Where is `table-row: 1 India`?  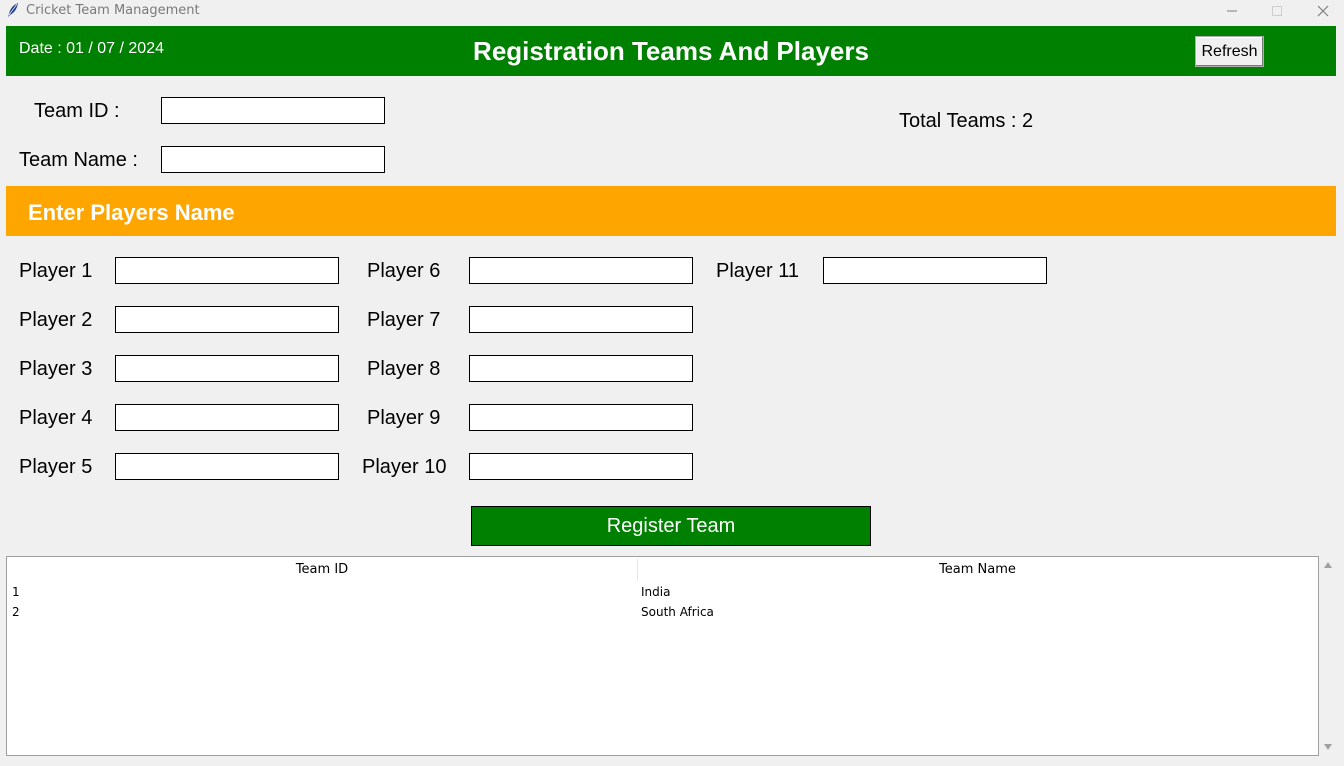
table-row: 1 India is located at coordinates (662, 592).